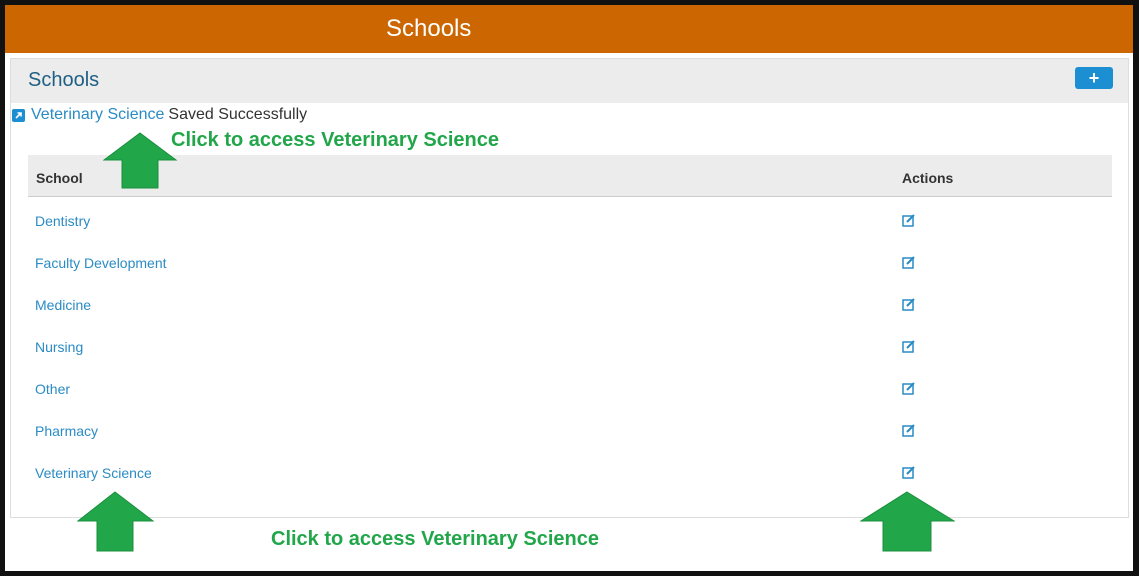 The height and width of the screenshot is (576, 1139). What do you see at coordinates (59, 347) in the screenshot?
I see `school-link: Nursing` at bounding box center [59, 347].